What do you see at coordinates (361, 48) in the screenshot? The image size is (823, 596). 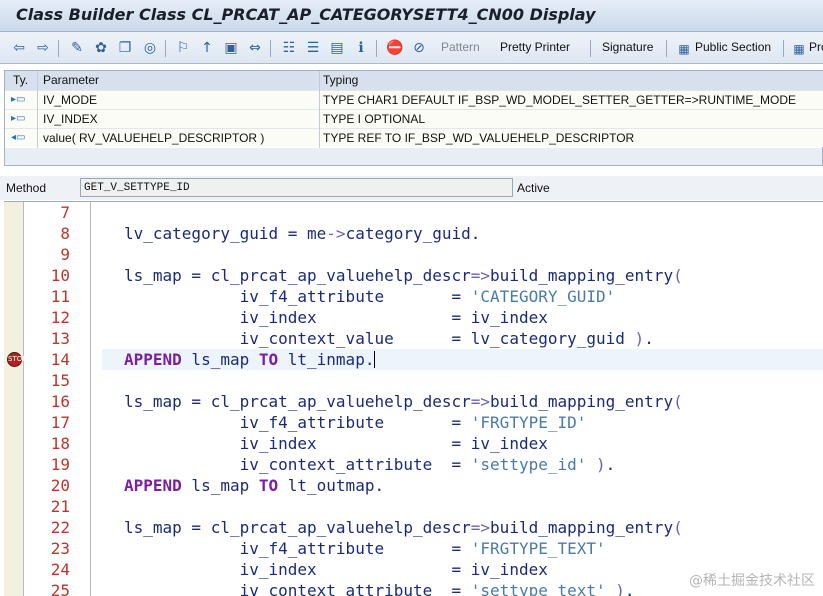 I see `info-icon: ℹ` at bounding box center [361, 48].